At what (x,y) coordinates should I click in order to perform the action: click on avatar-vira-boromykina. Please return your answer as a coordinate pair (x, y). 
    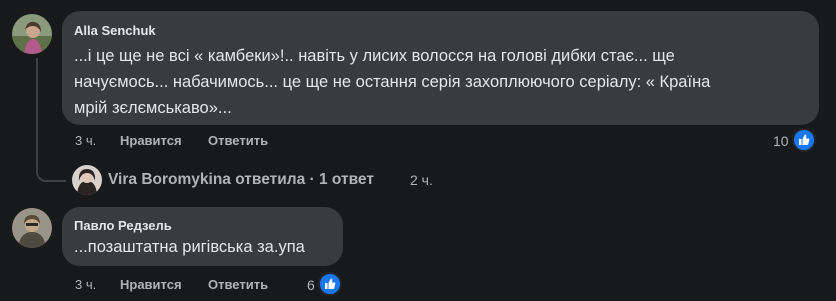
    Looking at the image, I should click on (87, 180).